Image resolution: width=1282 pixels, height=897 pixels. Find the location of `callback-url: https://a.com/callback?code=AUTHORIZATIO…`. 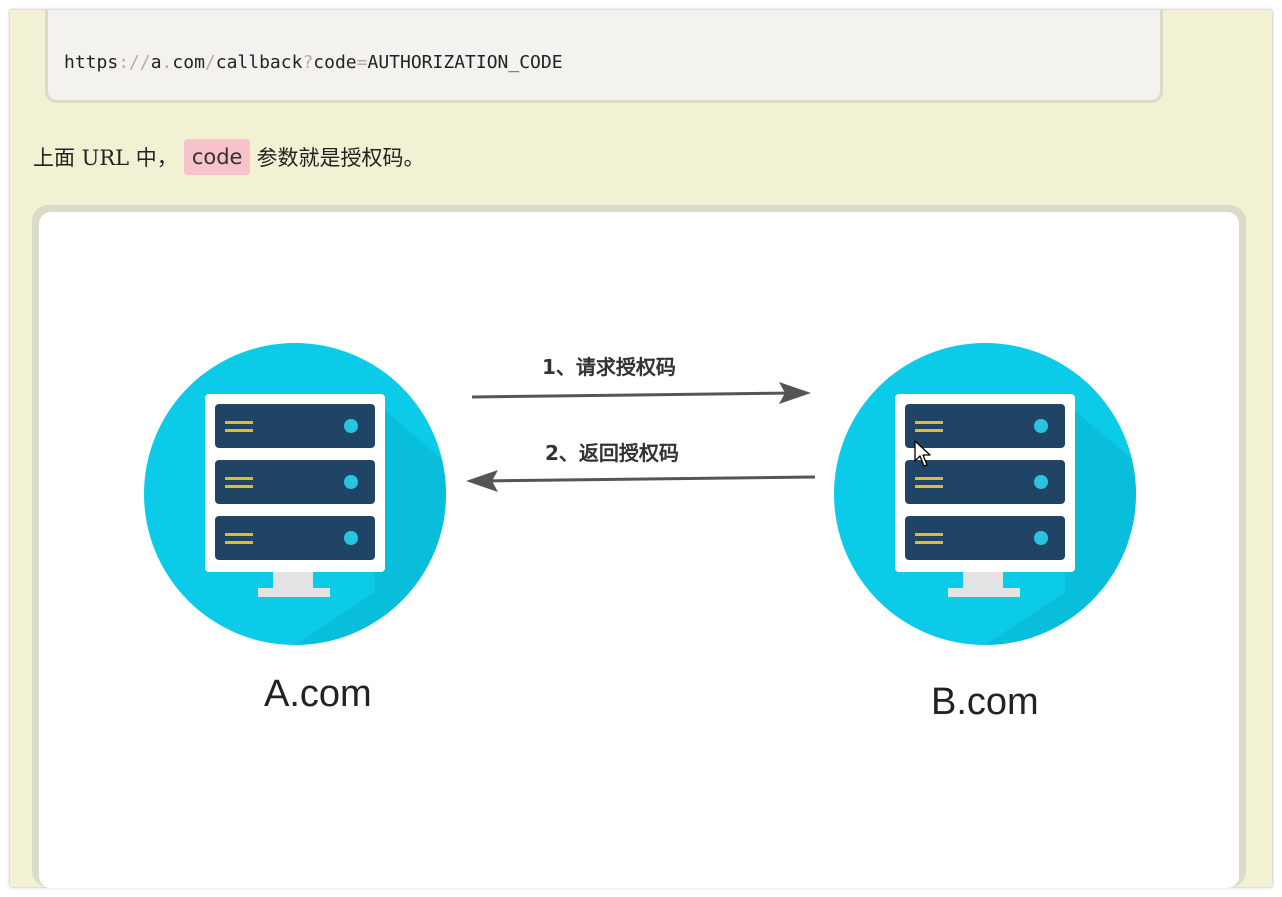

callback-url: https://a.com/callback?code=AUTHORIZATIO… is located at coordinates (313, 62).